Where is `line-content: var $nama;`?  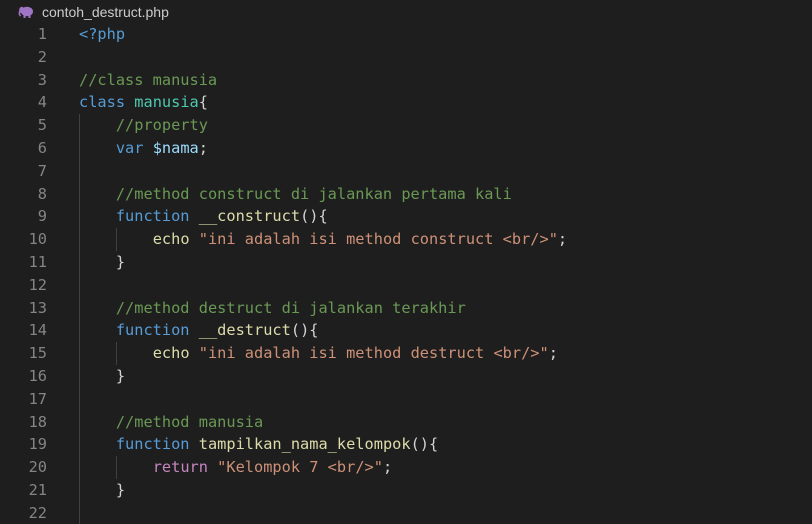 line-content: var $nama; is located at coordinates (143, 148).